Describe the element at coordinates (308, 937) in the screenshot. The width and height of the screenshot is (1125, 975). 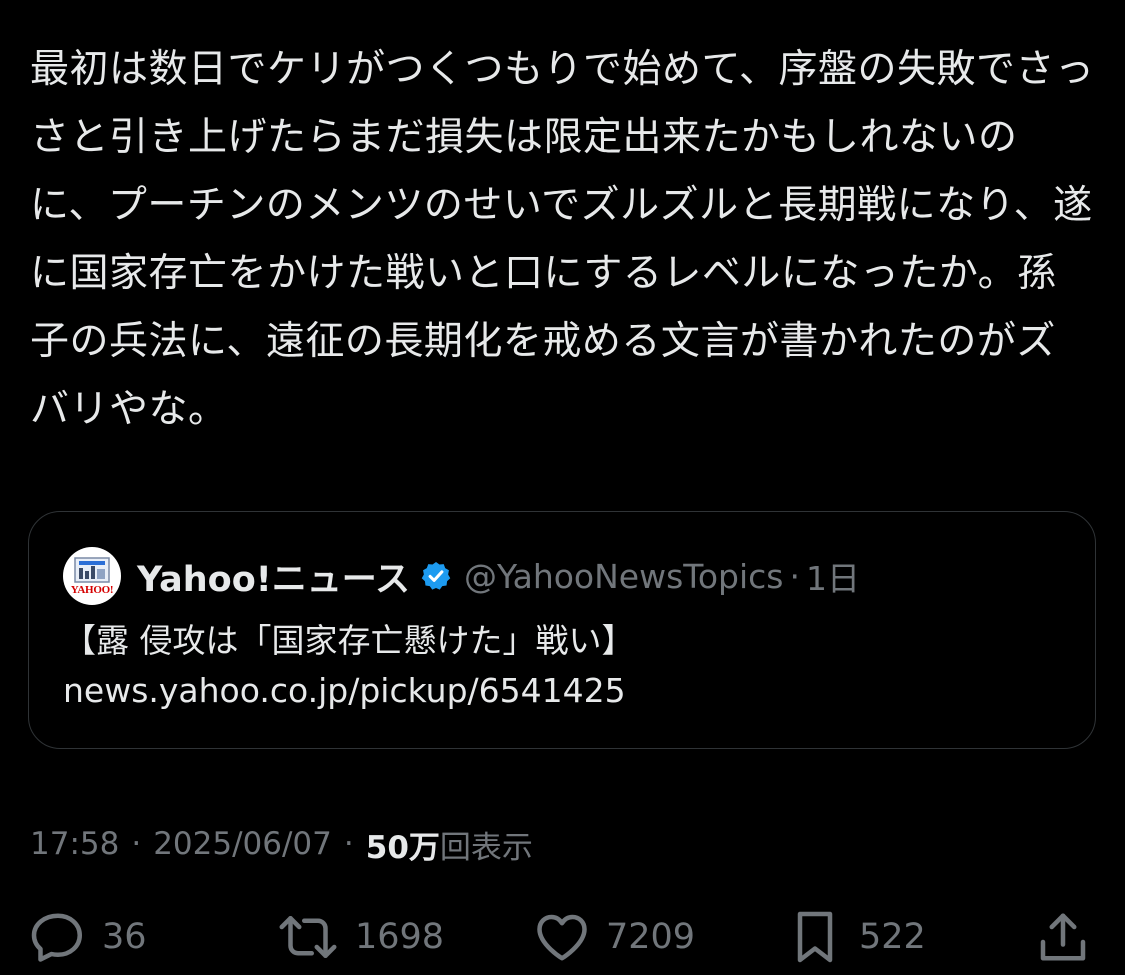
I see `repost-icon` at that location.